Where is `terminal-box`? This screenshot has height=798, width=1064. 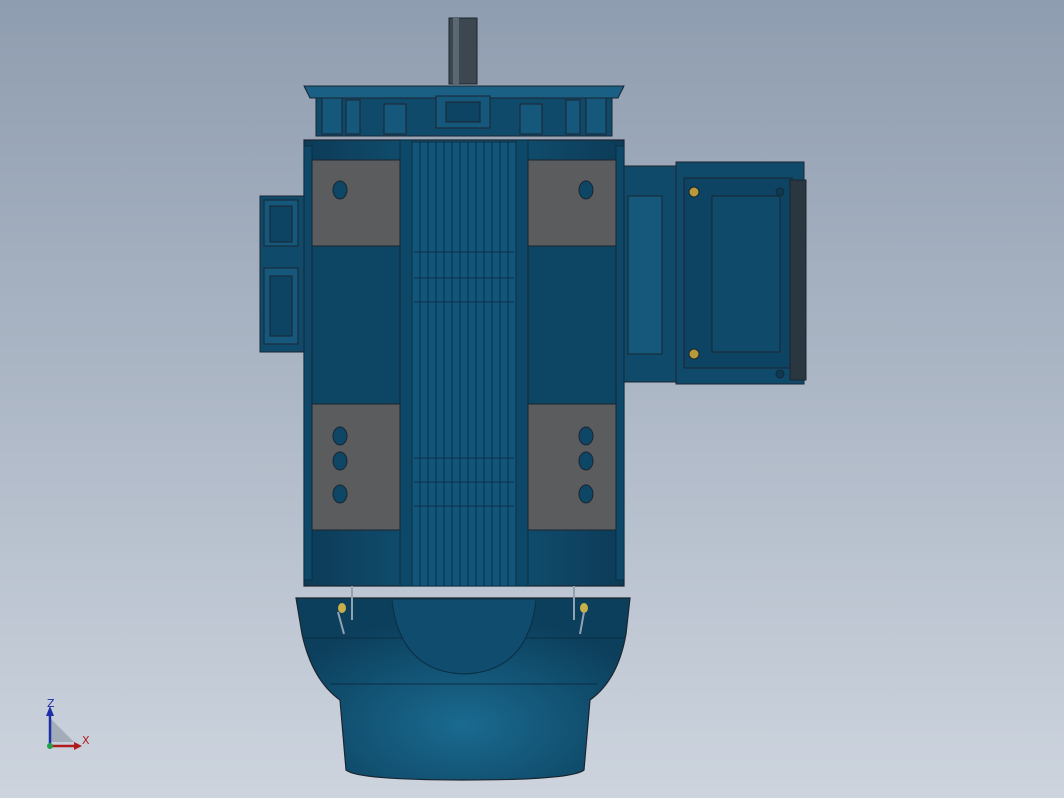 terminal-box is located at coordinates (715, 273).